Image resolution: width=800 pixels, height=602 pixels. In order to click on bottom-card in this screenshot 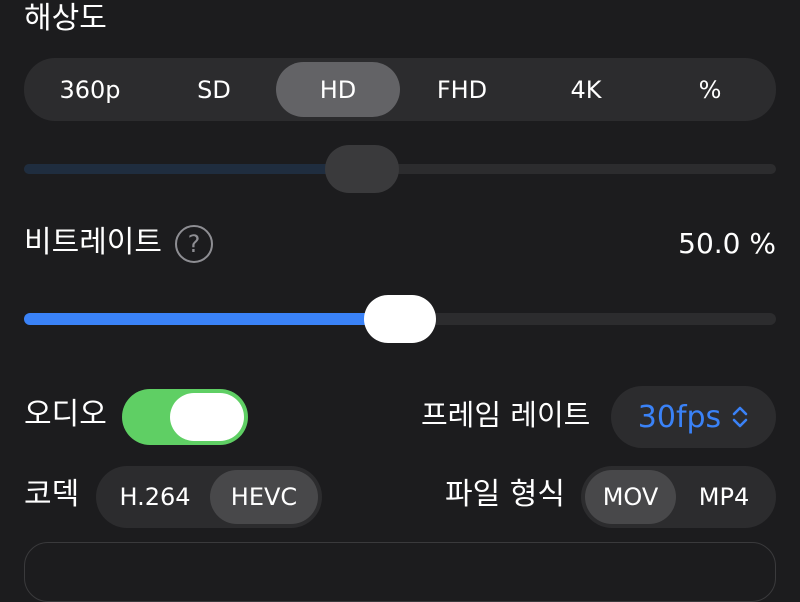, I will do `click(400, 572)`.